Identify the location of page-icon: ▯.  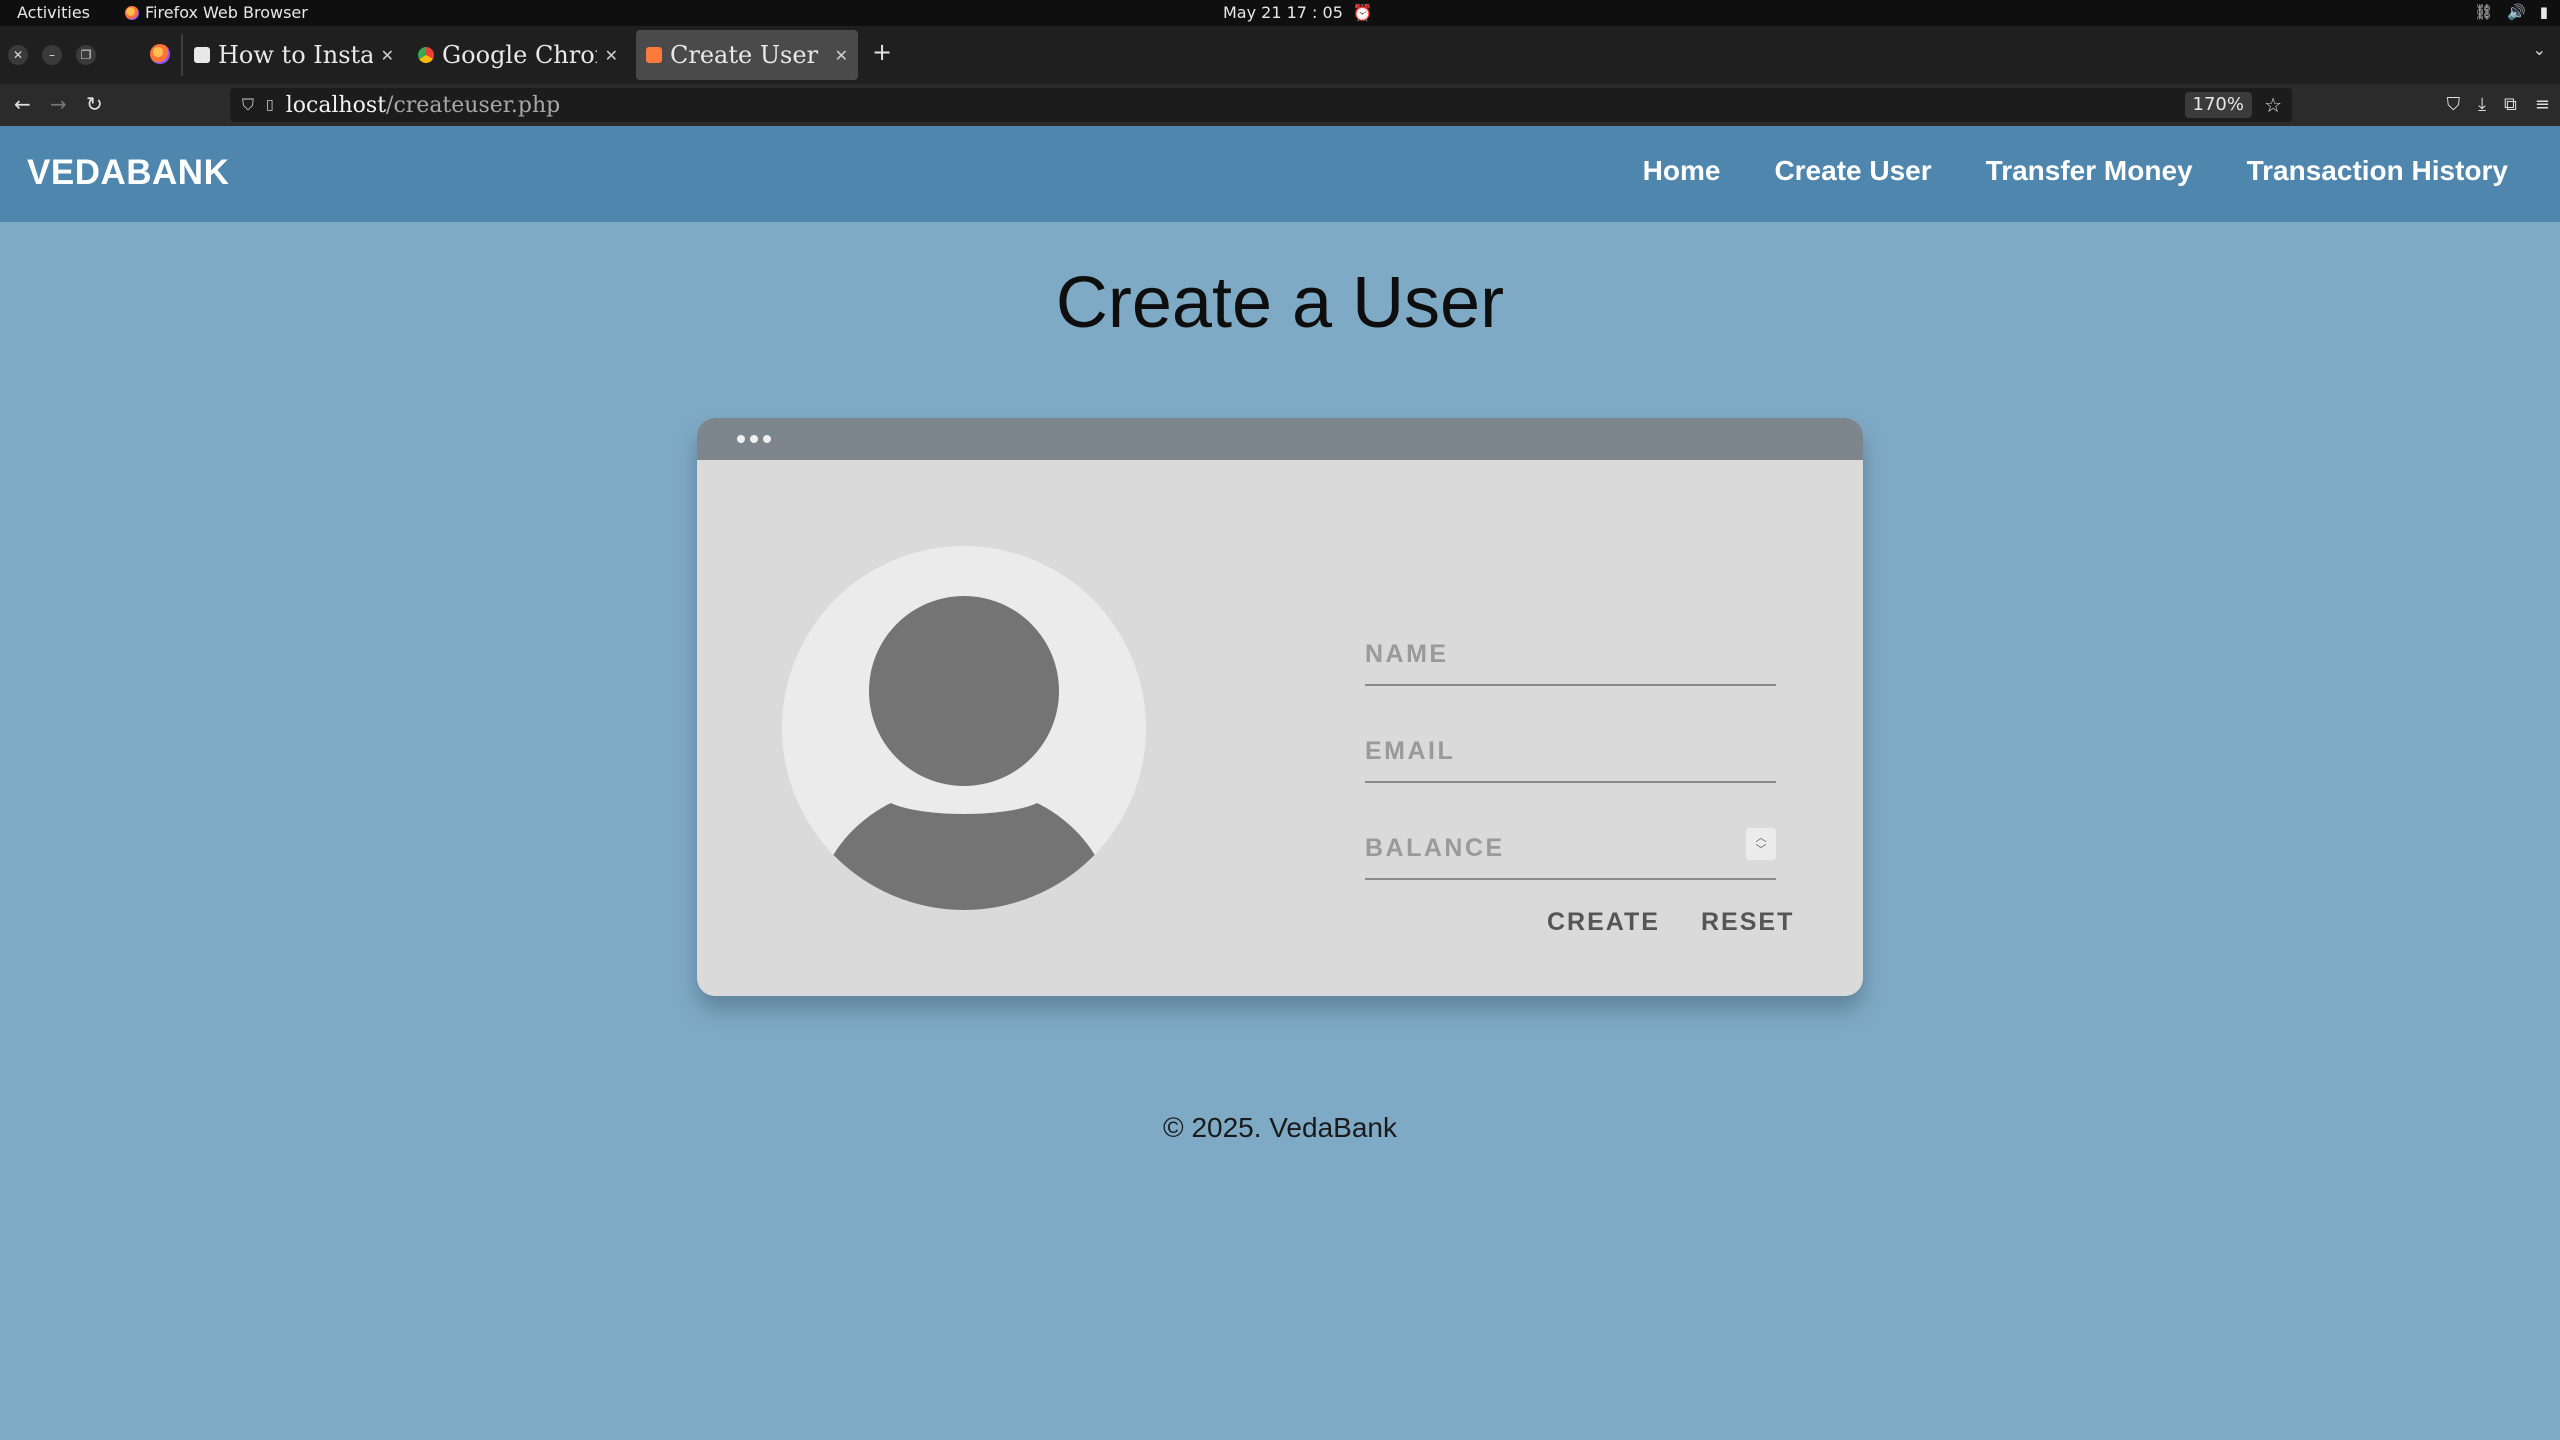
(270, 105).